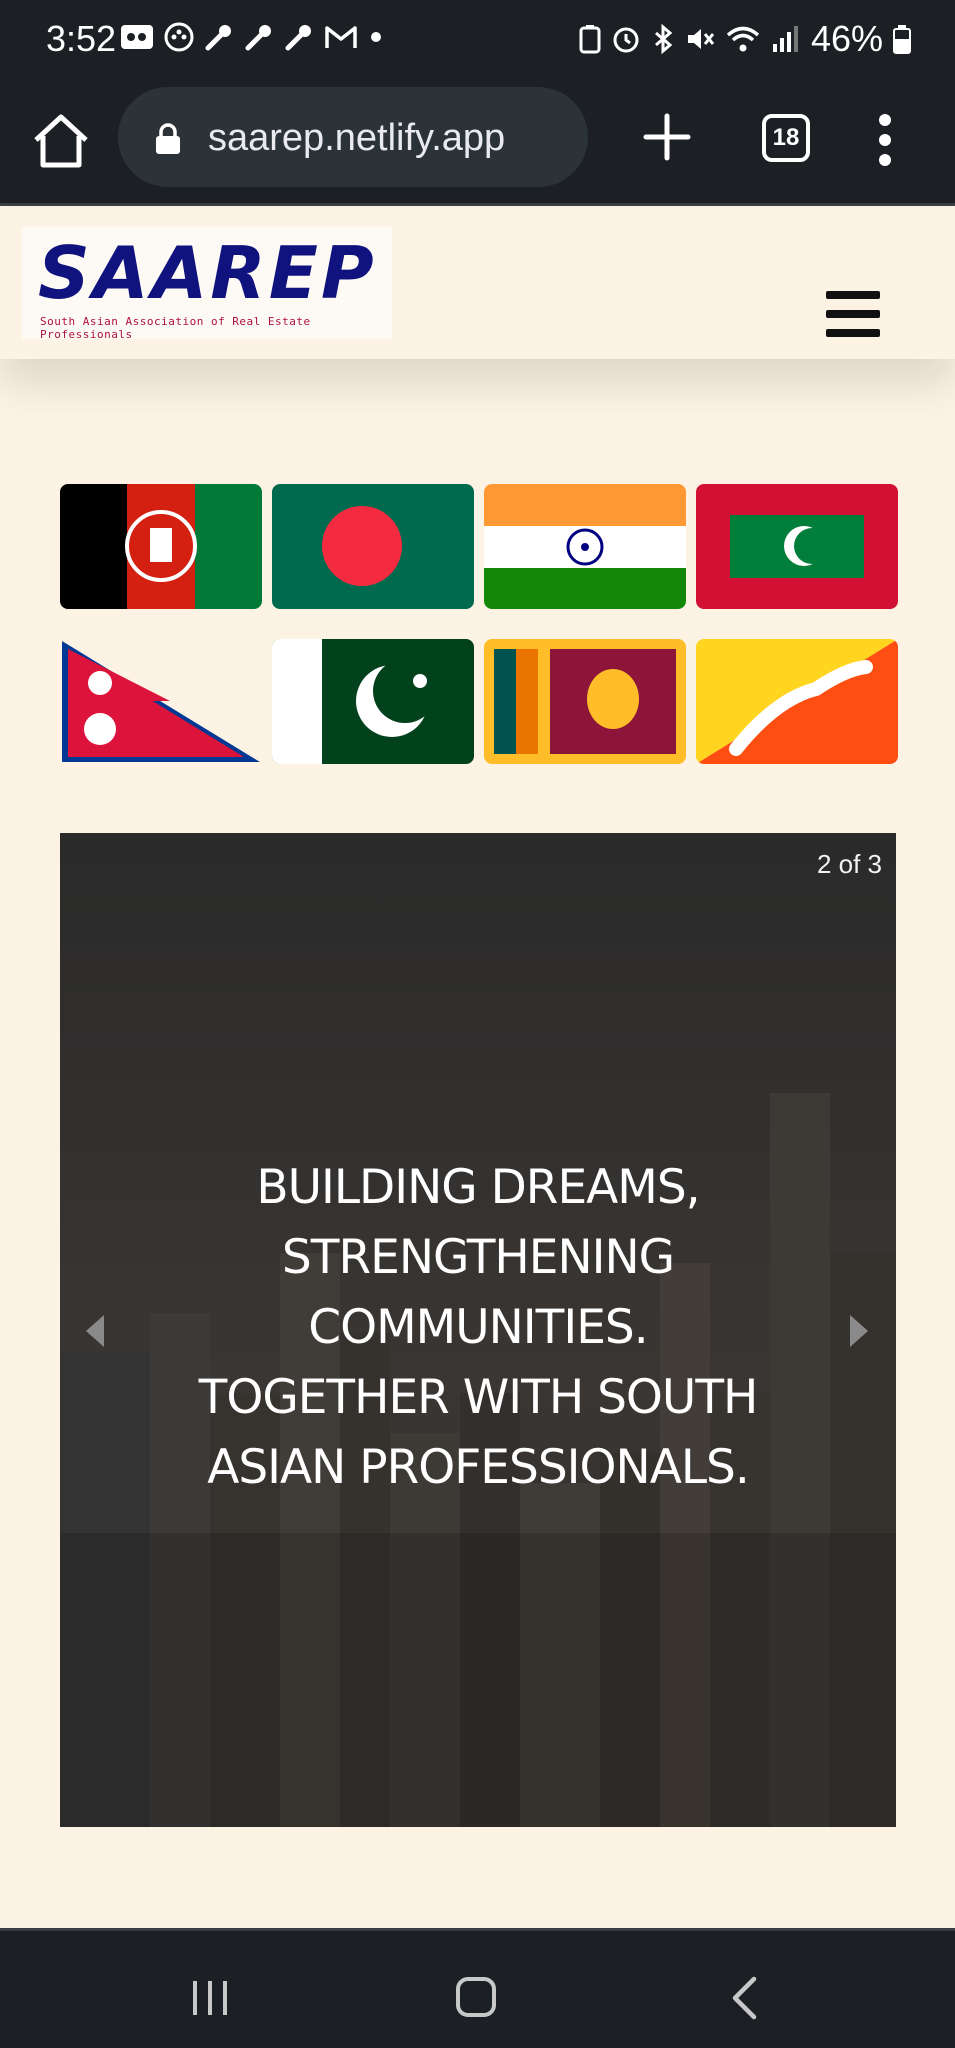  Describe the element at coordinates (373, 701) in the screenshot. I see `flag-pakistan` at that location.